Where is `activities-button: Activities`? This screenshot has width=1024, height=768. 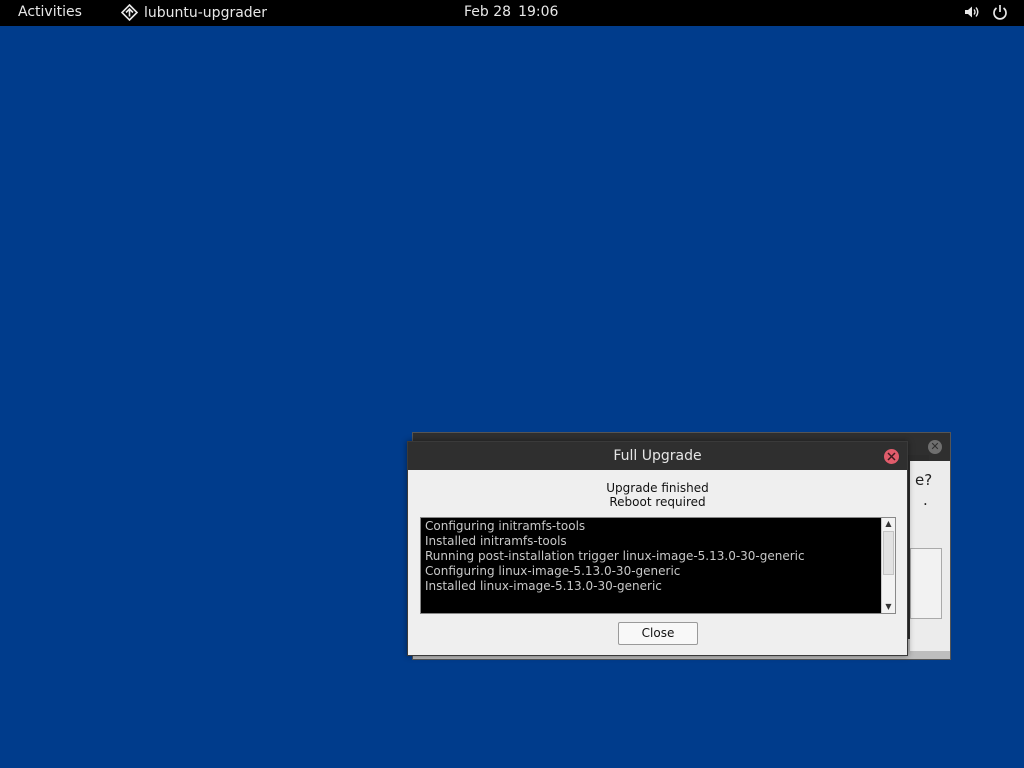
activities-button: Activities is located at coordinates (50, 12).